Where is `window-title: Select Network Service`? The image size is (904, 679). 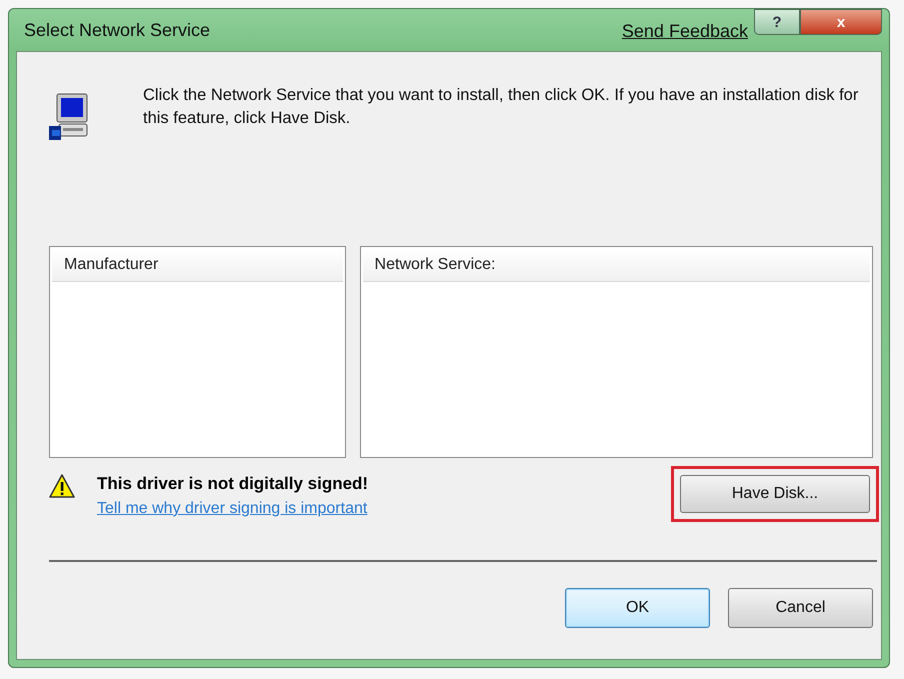 window-title: Select Network Service is located at coordinates (116, 30).